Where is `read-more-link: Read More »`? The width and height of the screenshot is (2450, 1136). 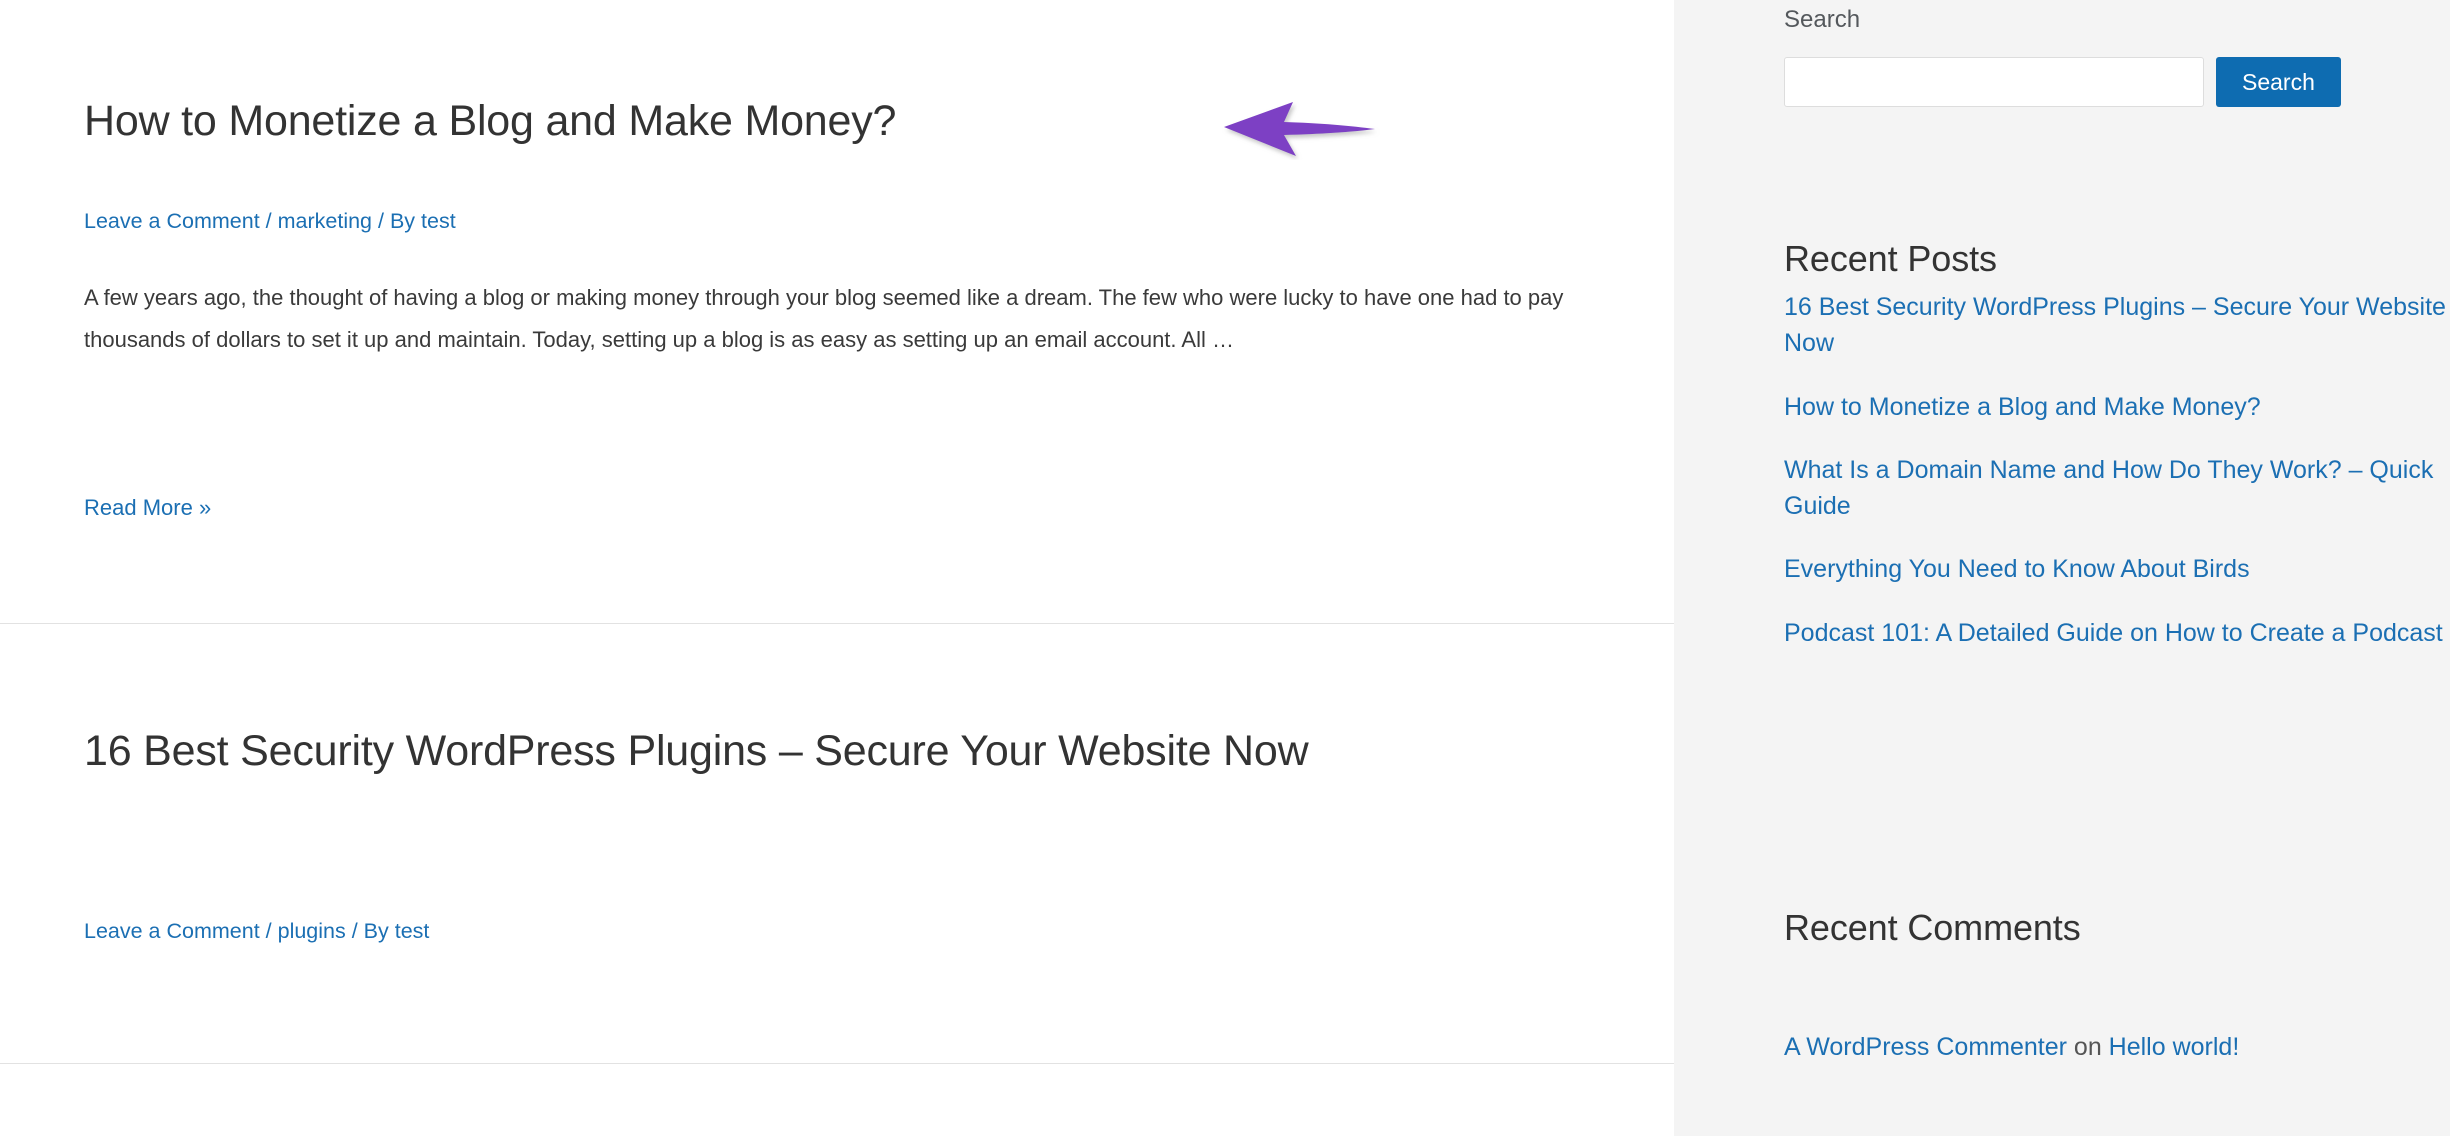
read-more-link: Read More » is located at coordinates (147, 508).